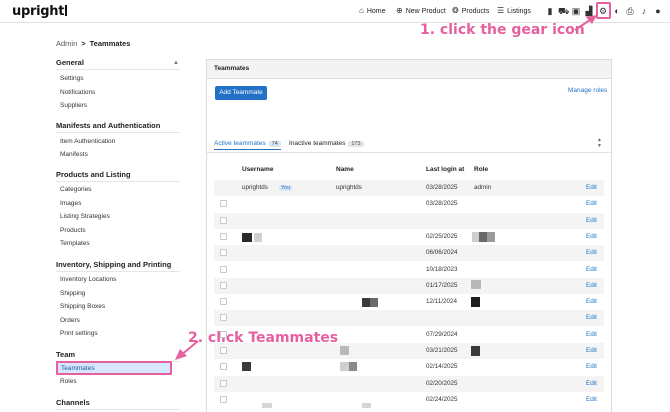 The width and height of the screenshot is (670, 412). What do you see at coordinates (409, 204) in the screenshot?
I see `table-row: 03/28/2025 Edit` at bounding box center [409, 204].